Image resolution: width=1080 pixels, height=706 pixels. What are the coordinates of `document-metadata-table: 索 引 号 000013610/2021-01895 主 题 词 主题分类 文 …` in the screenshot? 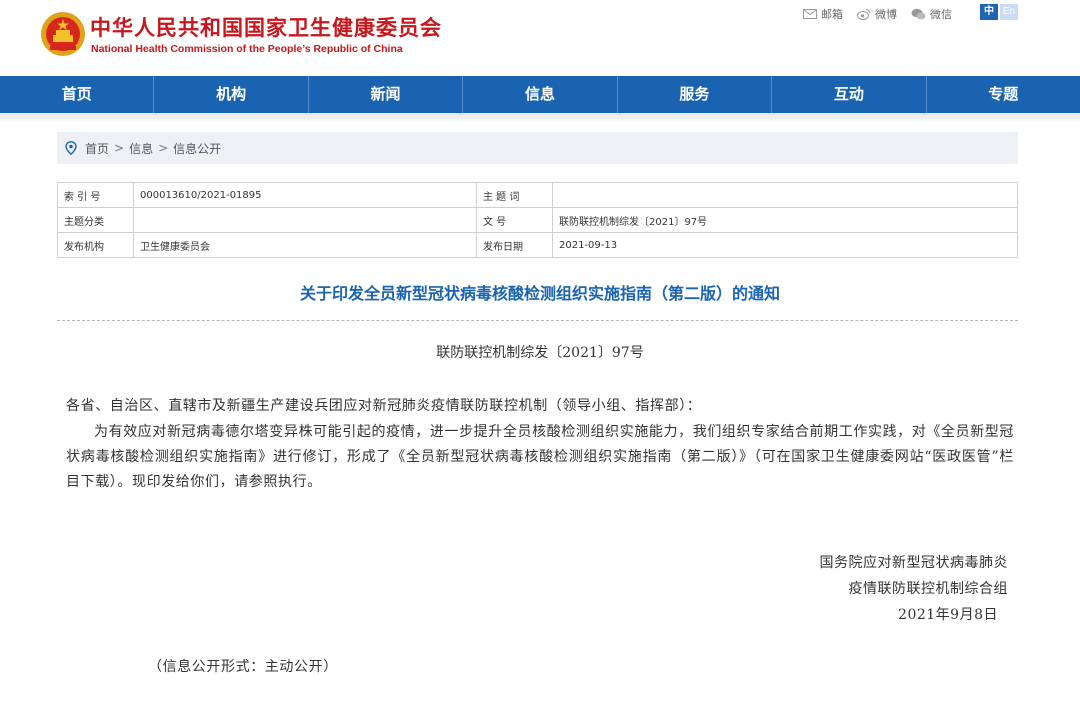 It's located at (537, 220).